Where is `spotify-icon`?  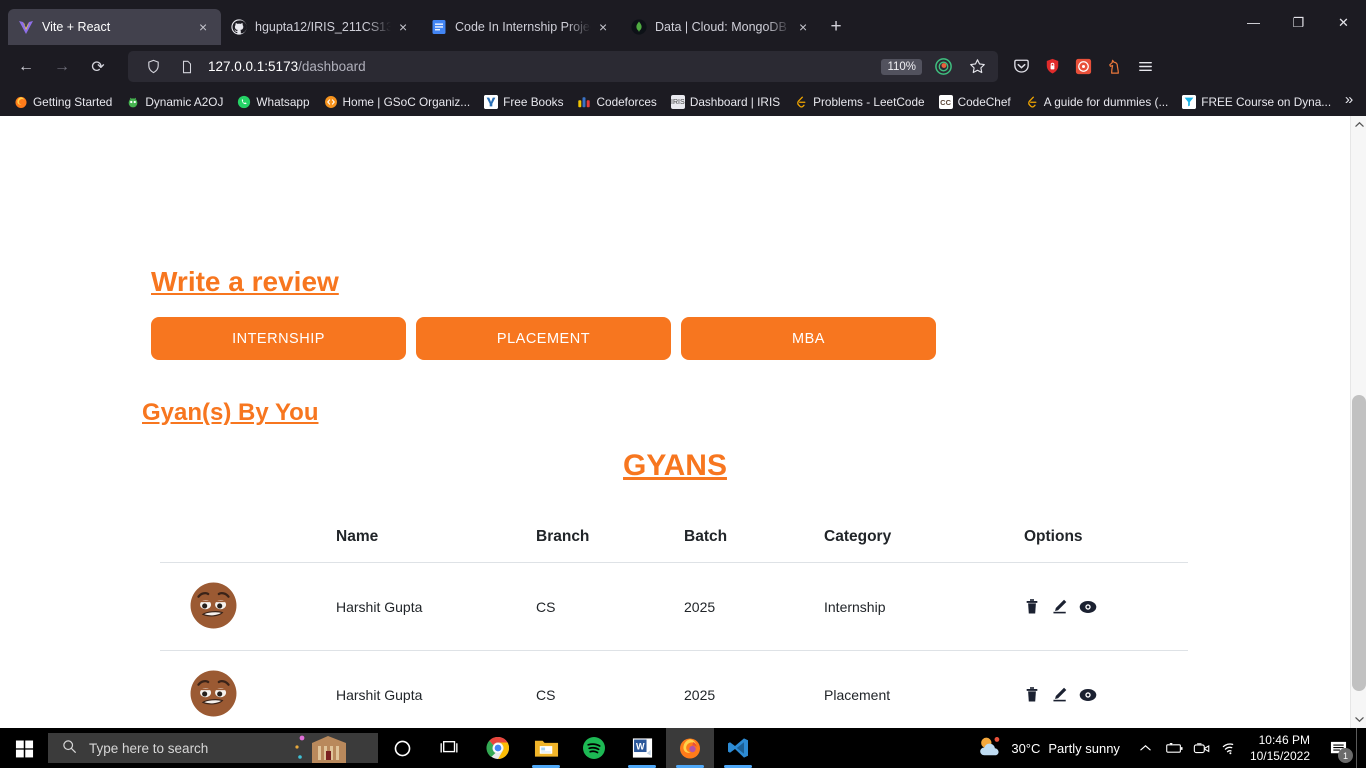
spotify-icon is located at coordinates (594, 748).